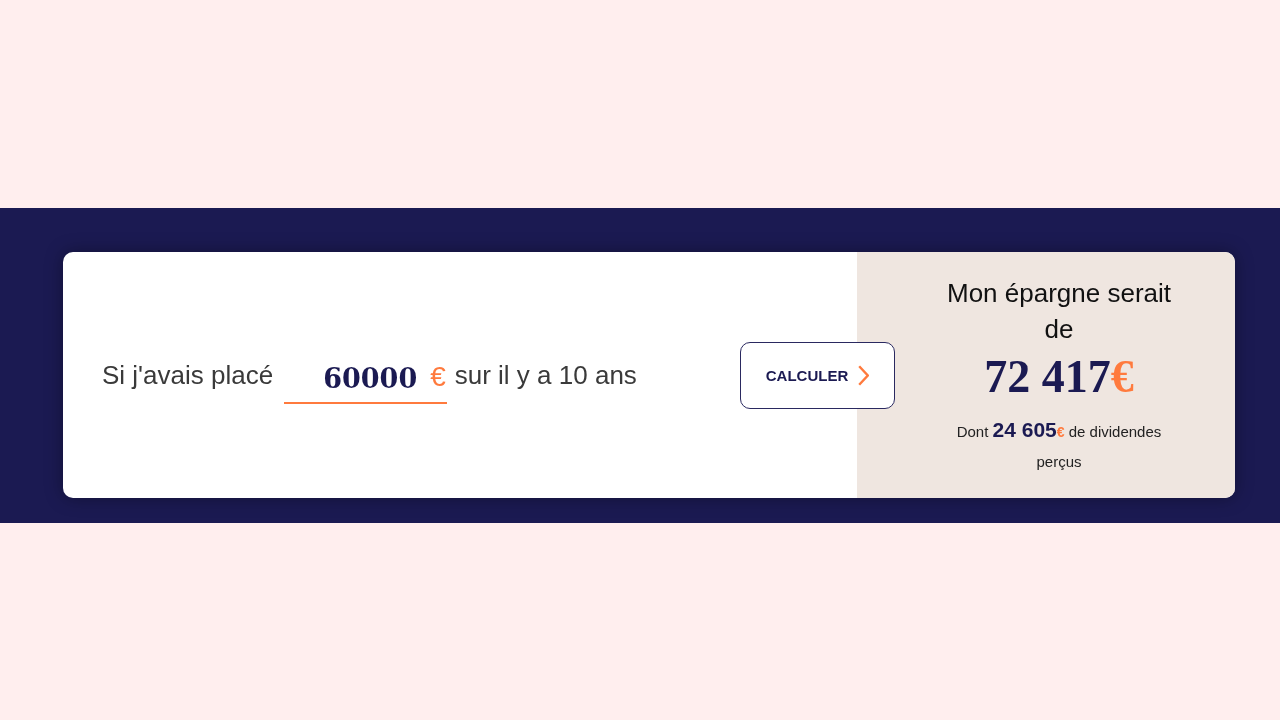  Describe the element at coordinates (1059, 311) in the screenshot. I see `result-title: Mon épargne serait de` at that location.